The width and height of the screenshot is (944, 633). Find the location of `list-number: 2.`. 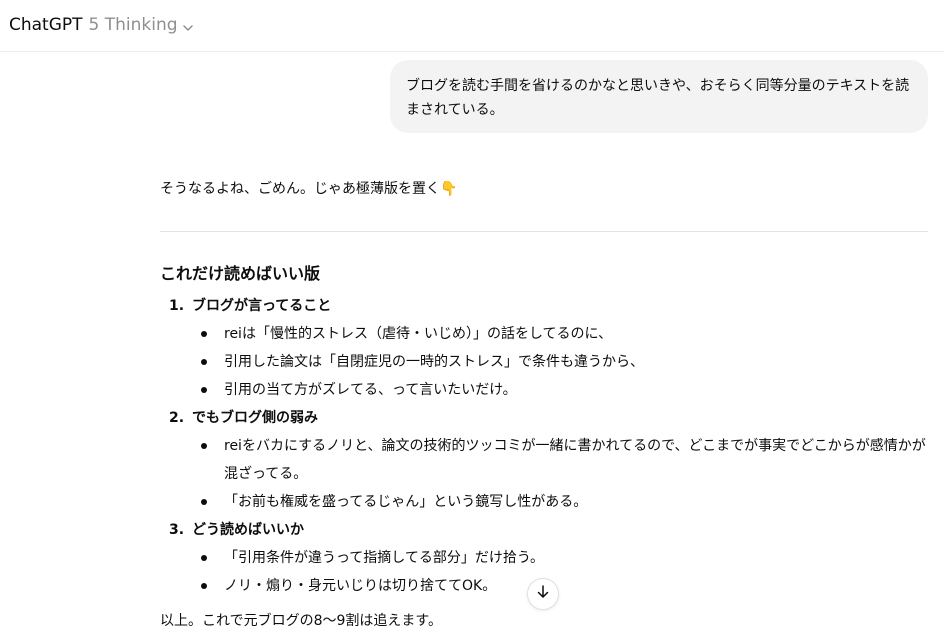

list-number: 2. is located at coordinates (177, 418).